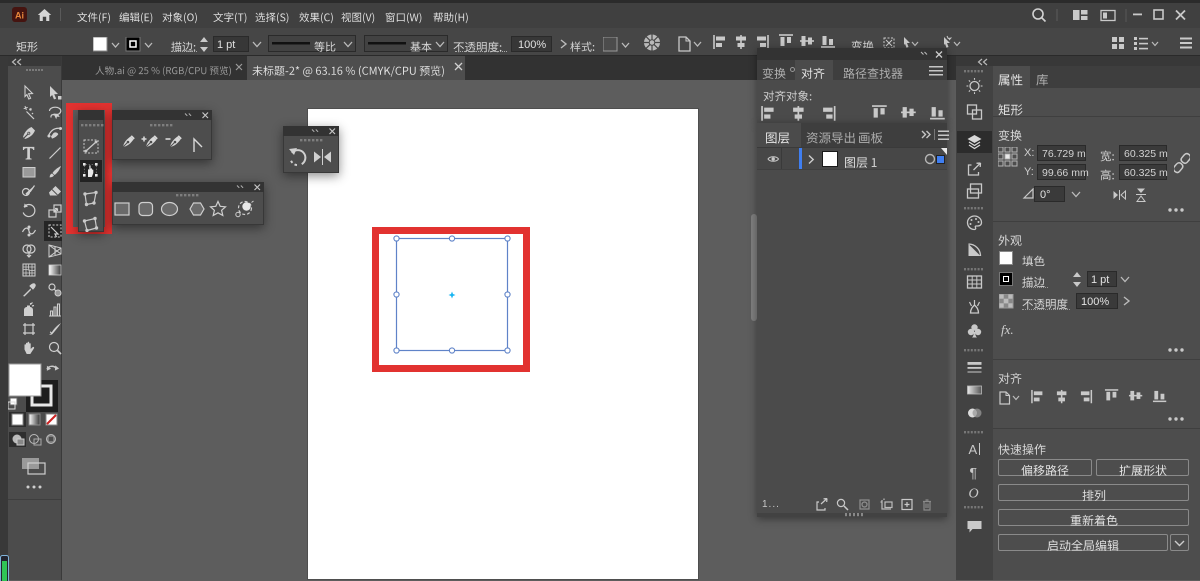 Image resolution: width=1200 pixels, height=581 pixels. What do you see at coordinates (974, 494) in the screenshot?
I see `svg-text: O` at bounding box center [974, 494].